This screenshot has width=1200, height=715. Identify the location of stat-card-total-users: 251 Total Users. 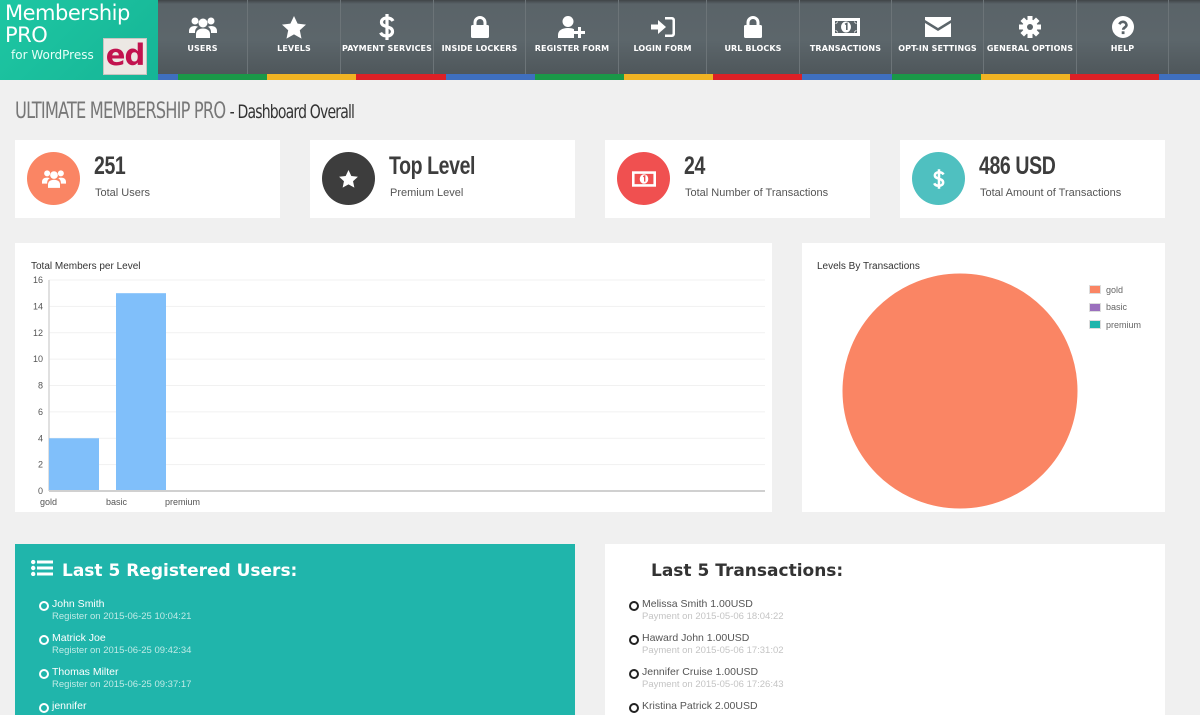
(147, 179).